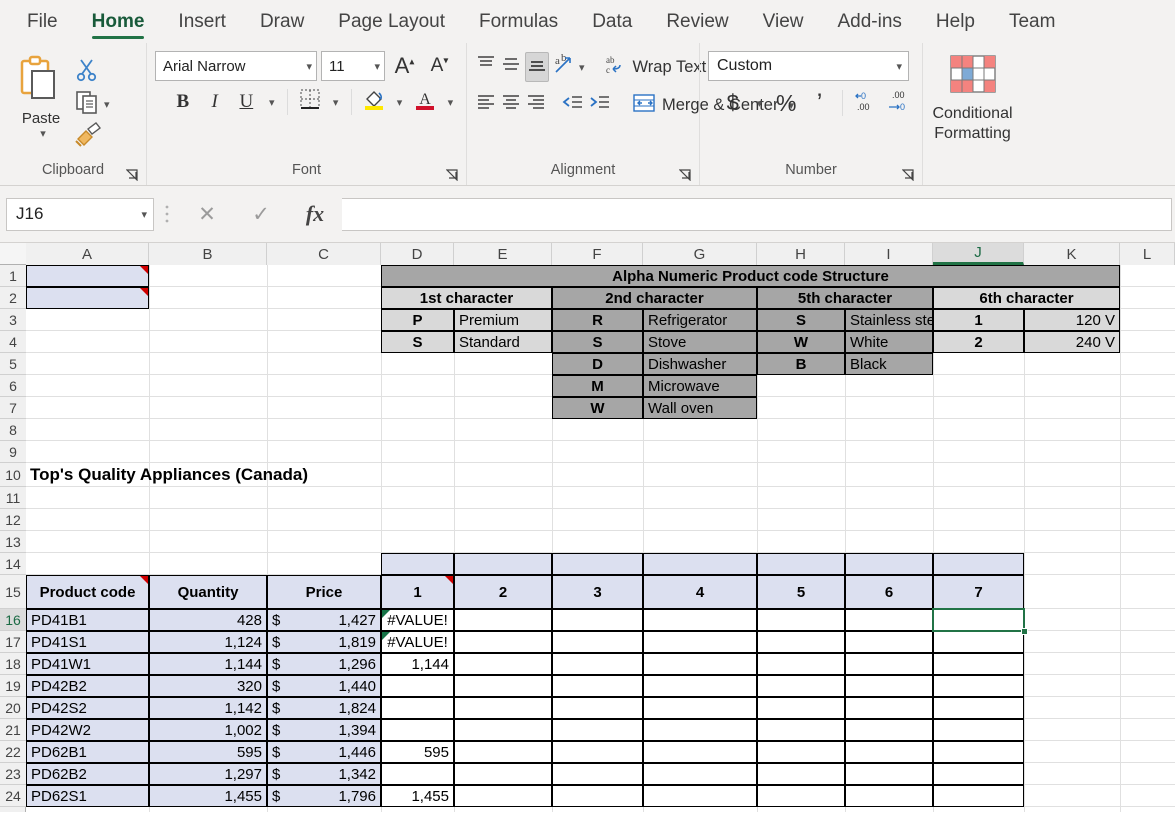  What do you see at coordinates (87, 774) in the screenshot?
I see `table-cell-product-code: PD62B2` at bounding box center [87, 774].